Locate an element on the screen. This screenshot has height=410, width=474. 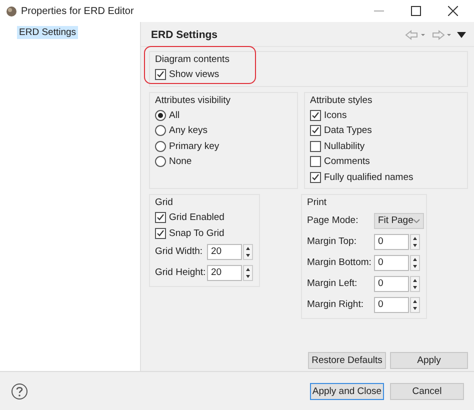
help-icon is located at coordinates (19, 391).